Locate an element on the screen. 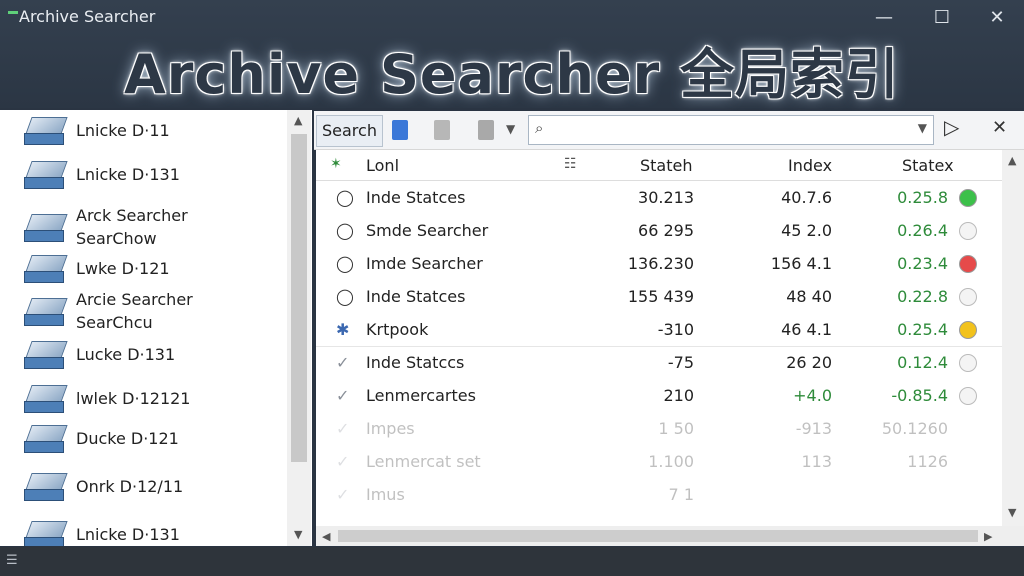  row-name: Lenmercartes is located at coordinates (421, 395).